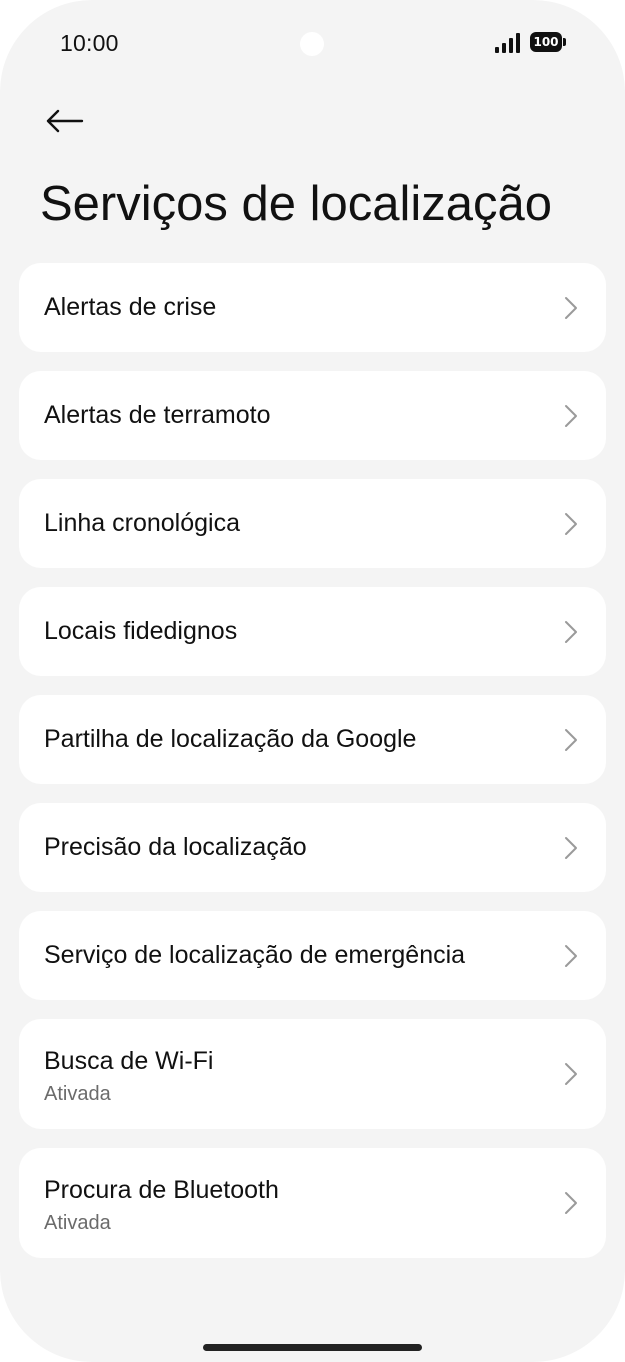  What do you see at coordinates (508, 43) in the screenshot?
I see `signal-bars-icon` at bounding box center [508, 43].